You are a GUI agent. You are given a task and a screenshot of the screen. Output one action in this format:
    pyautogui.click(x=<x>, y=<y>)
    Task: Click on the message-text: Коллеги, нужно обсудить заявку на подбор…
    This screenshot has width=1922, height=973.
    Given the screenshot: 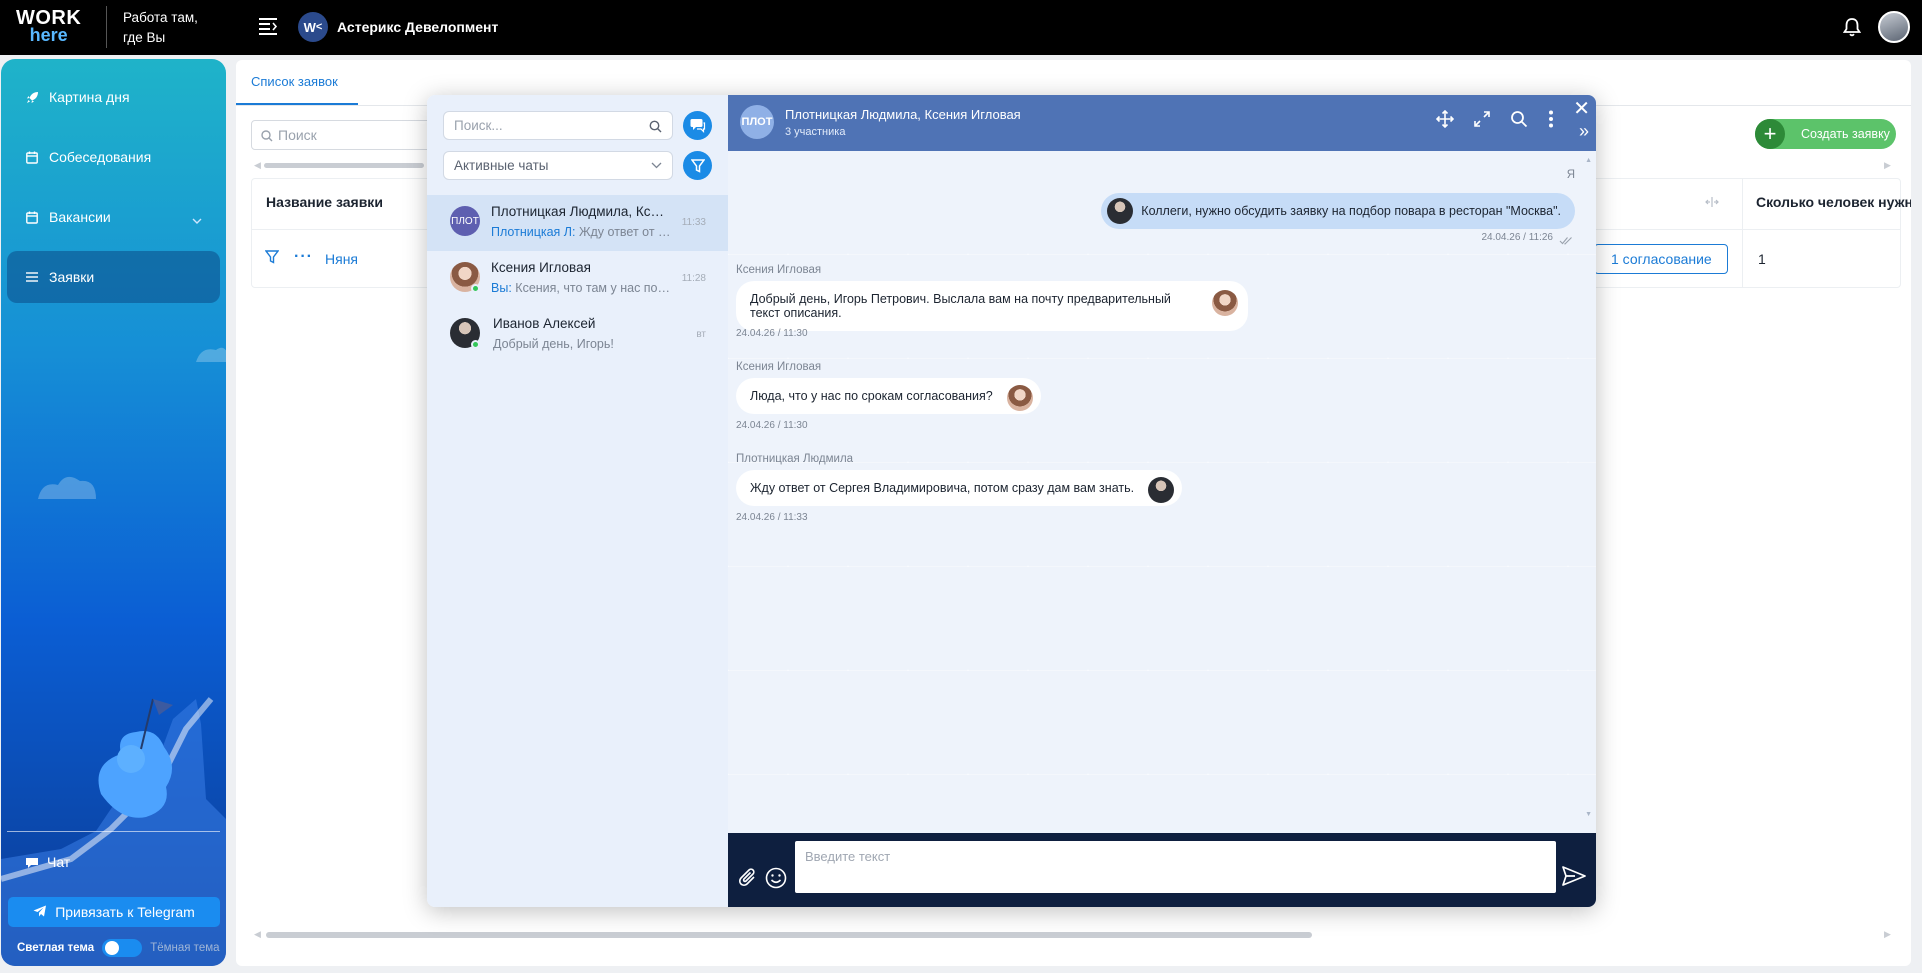 What is the action you would take?
    pyautogui.click(x=1351, y=211)
    